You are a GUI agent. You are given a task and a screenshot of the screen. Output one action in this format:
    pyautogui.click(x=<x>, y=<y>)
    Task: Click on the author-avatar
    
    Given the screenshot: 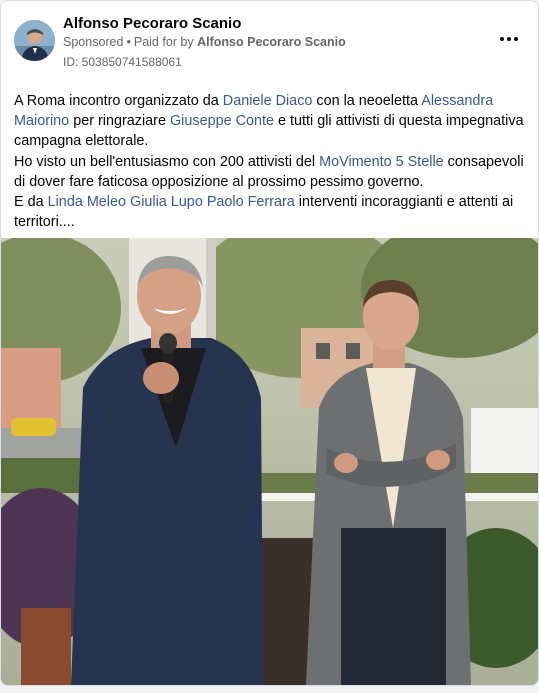 What is the action you would take?
    pyautogui.click(x=34, y=40)
    